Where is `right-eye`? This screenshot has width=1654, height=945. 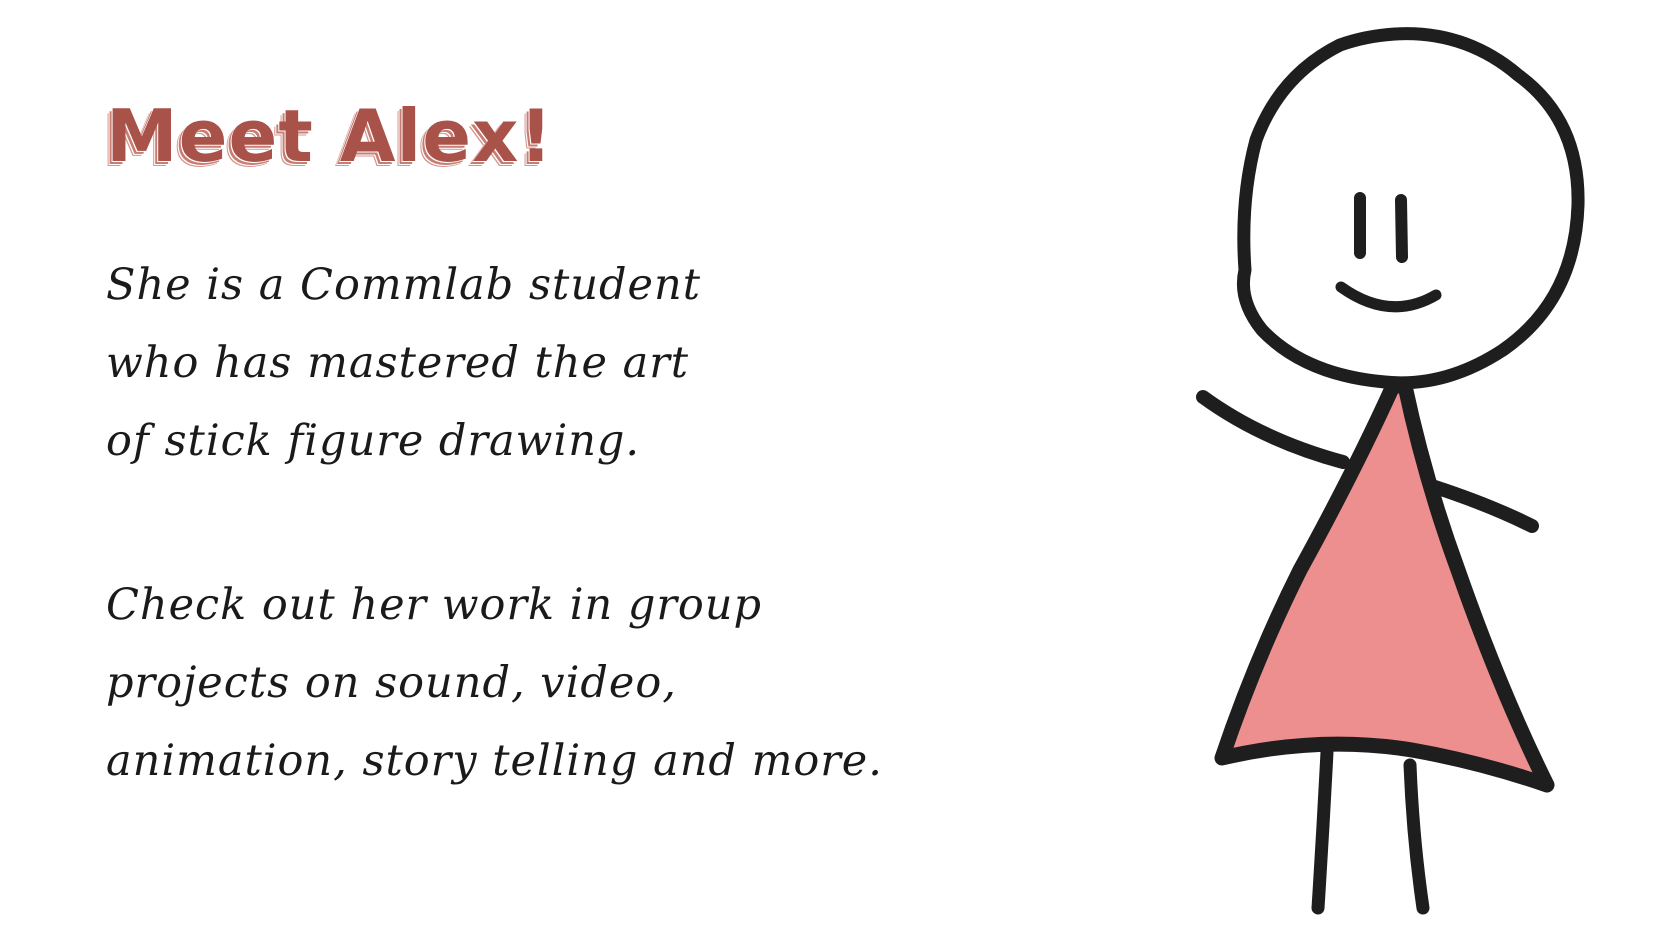 right-eye is located at coordinates (1401, 228).